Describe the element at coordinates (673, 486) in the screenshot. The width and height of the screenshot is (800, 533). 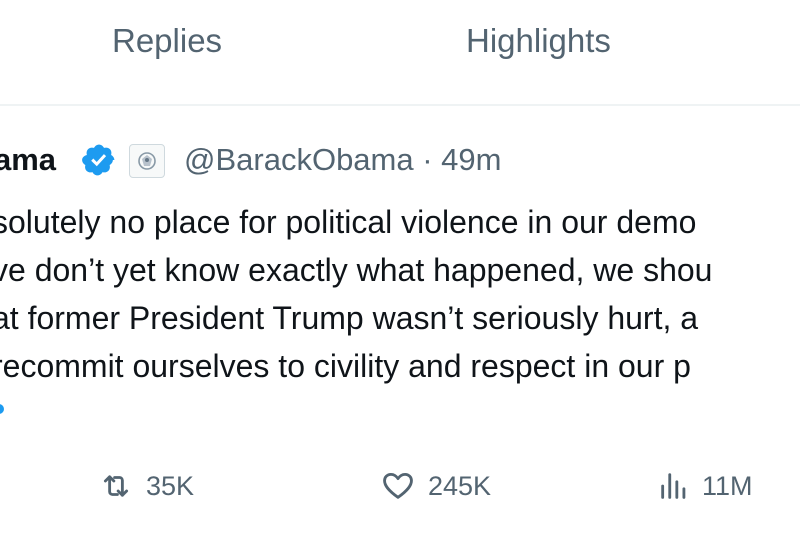
I see `bar-chart-icon` at that location.